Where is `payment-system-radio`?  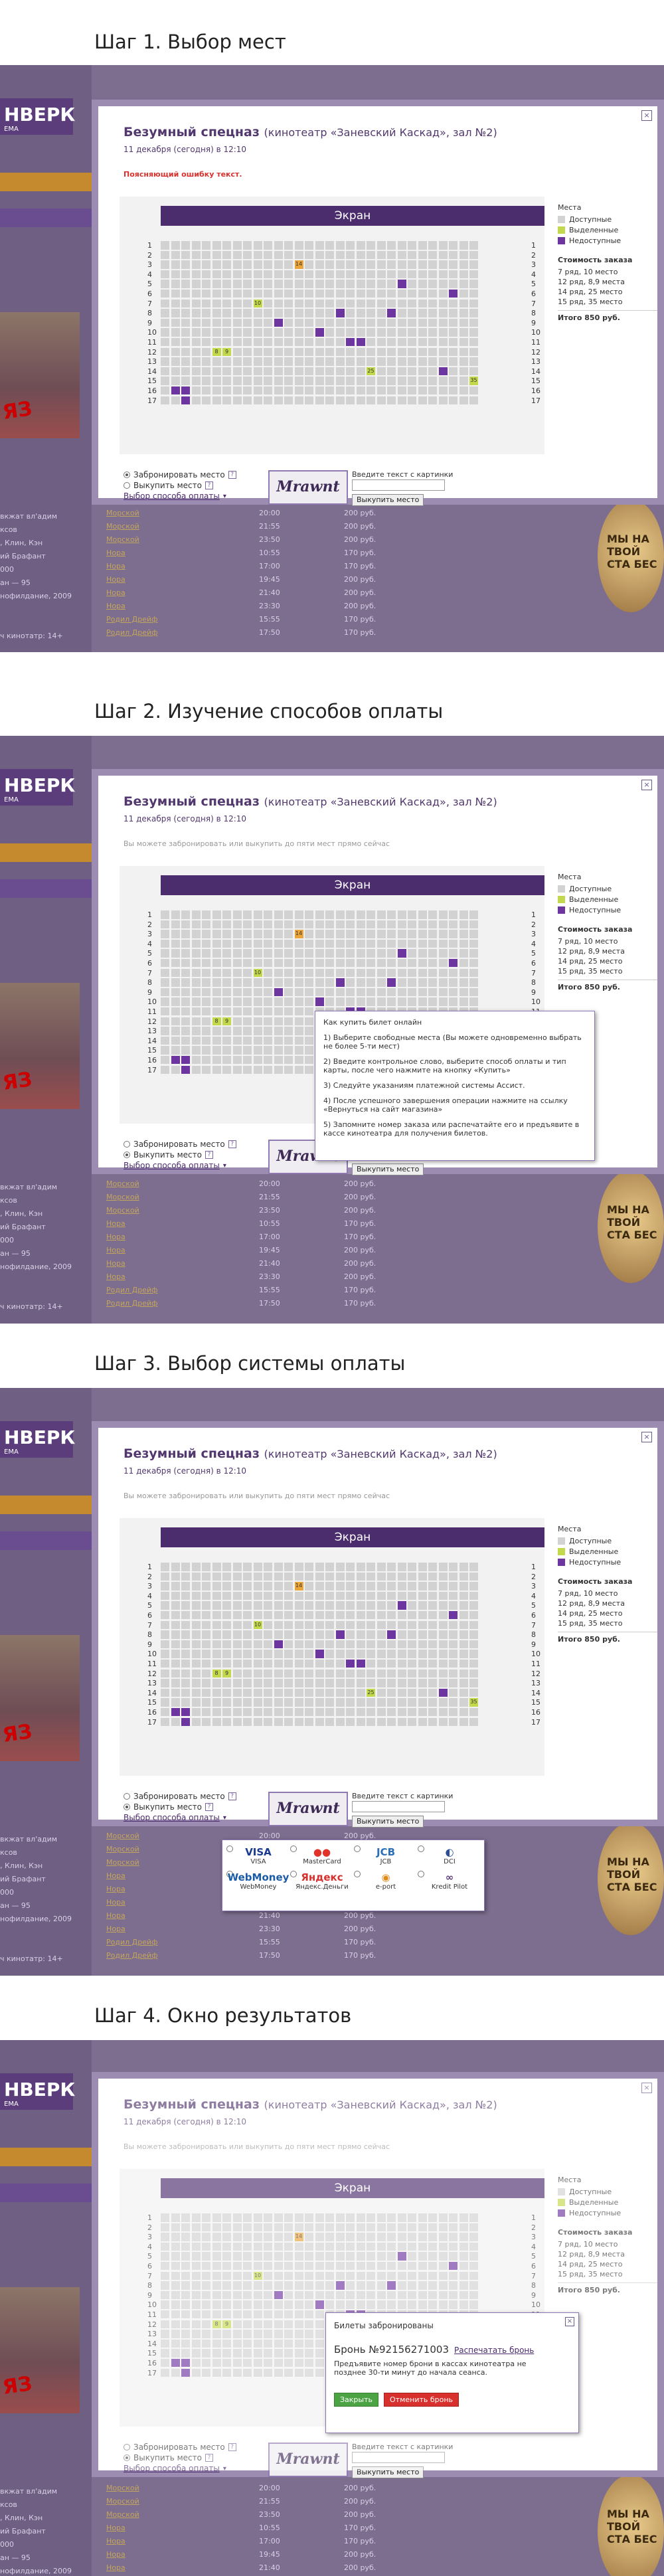
payment-system-radio is located at coordinates (293, 1849).